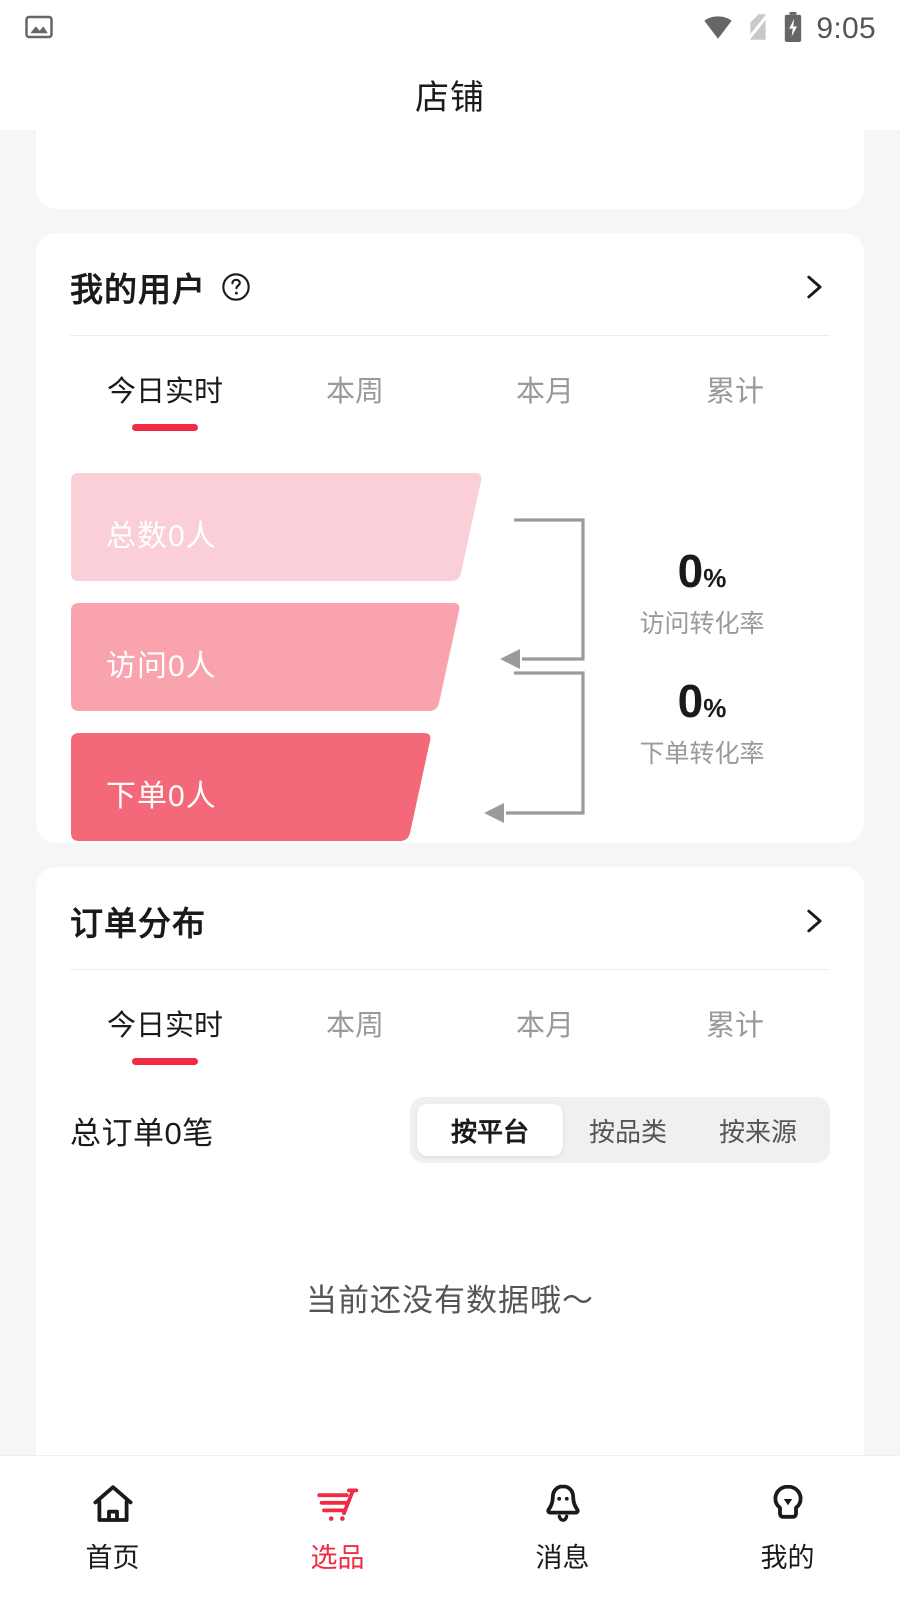 This screenshot has height=1600, width=900. I want to click on no-sim-icon, so click(758, 29).